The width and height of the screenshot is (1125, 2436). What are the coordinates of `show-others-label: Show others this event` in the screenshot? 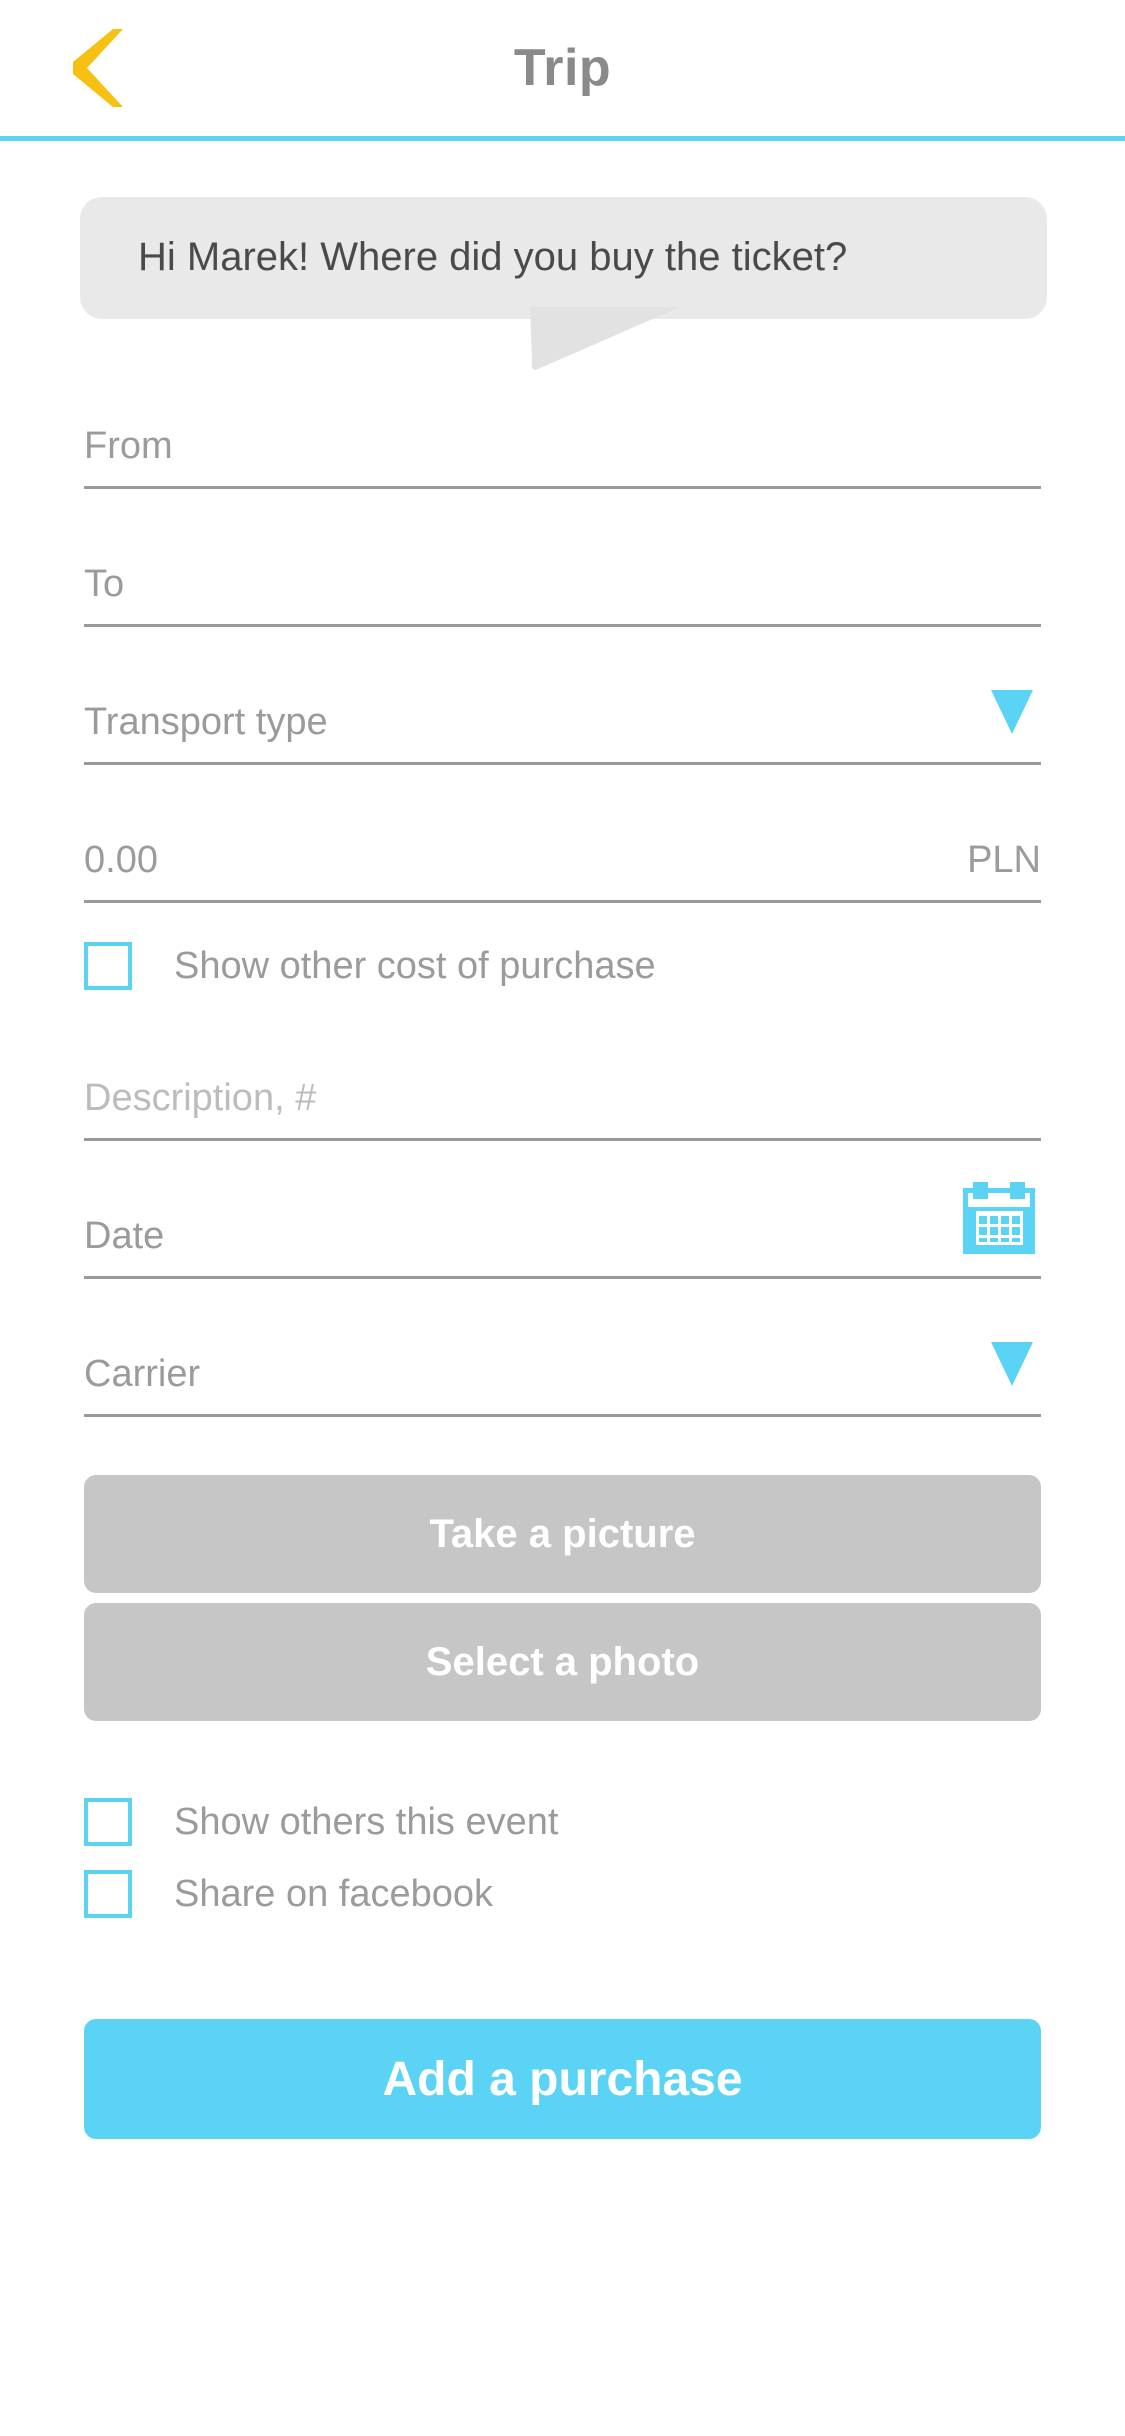 It's located at (366, 1821).